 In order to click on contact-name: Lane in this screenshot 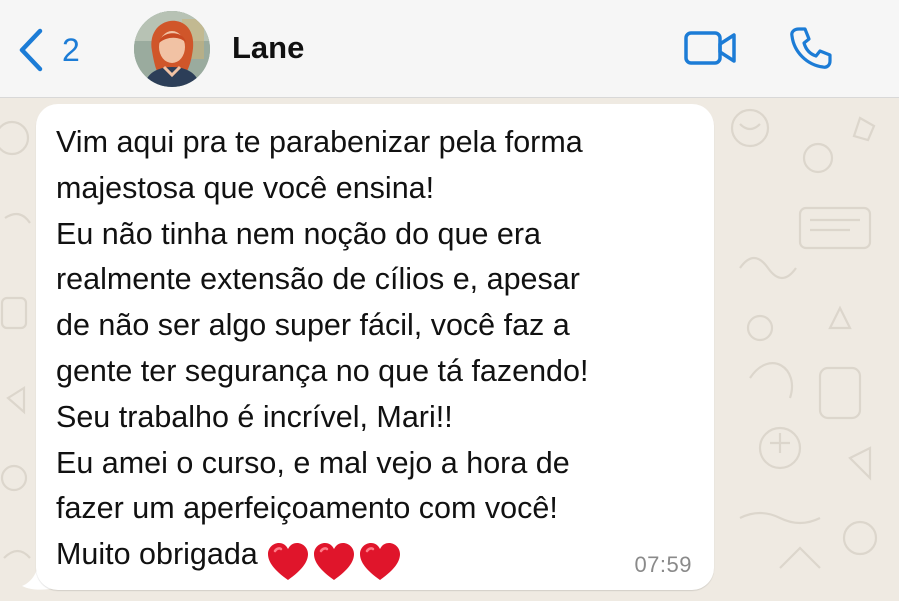, I will do `click(268, 48)`.